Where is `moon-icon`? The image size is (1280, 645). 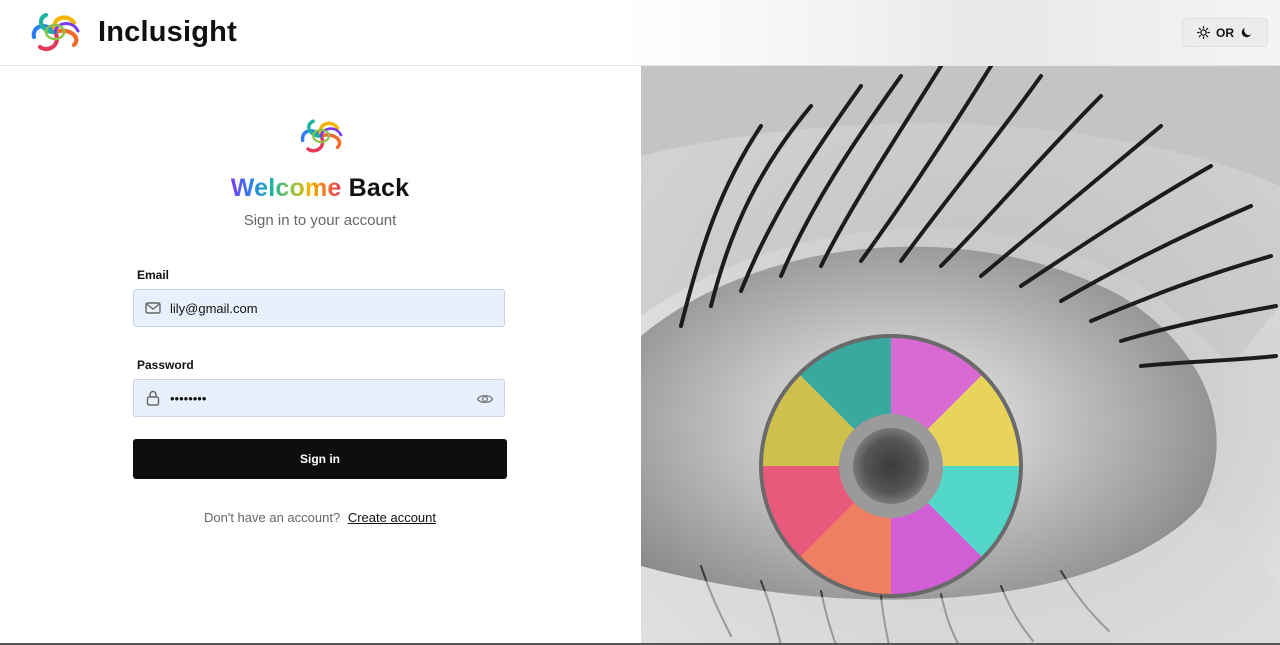
moon-icon is located at coordinates (1246, 32).